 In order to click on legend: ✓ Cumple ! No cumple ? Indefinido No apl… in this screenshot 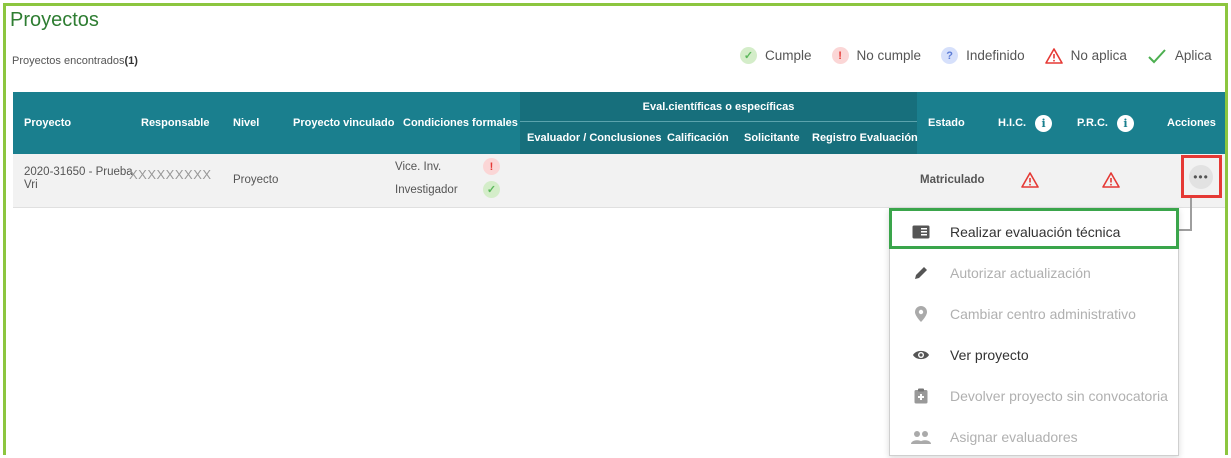, I will do `click(976, 55)`.